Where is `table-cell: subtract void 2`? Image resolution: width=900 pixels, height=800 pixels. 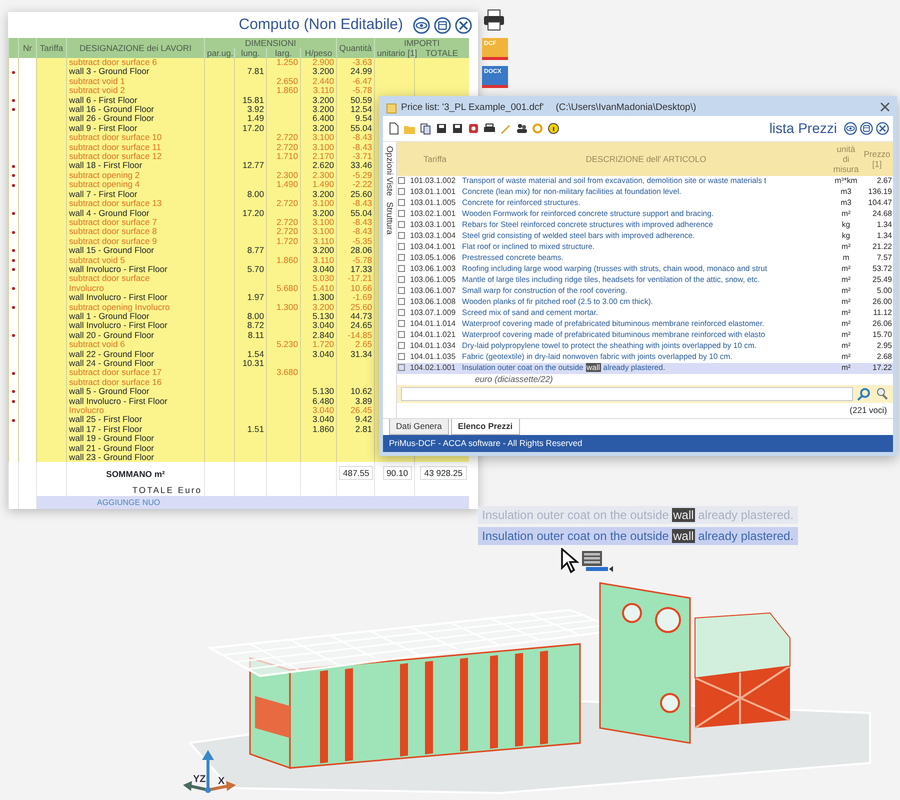
table-cell: subtract void 2 is located at coordinates (135, 91).